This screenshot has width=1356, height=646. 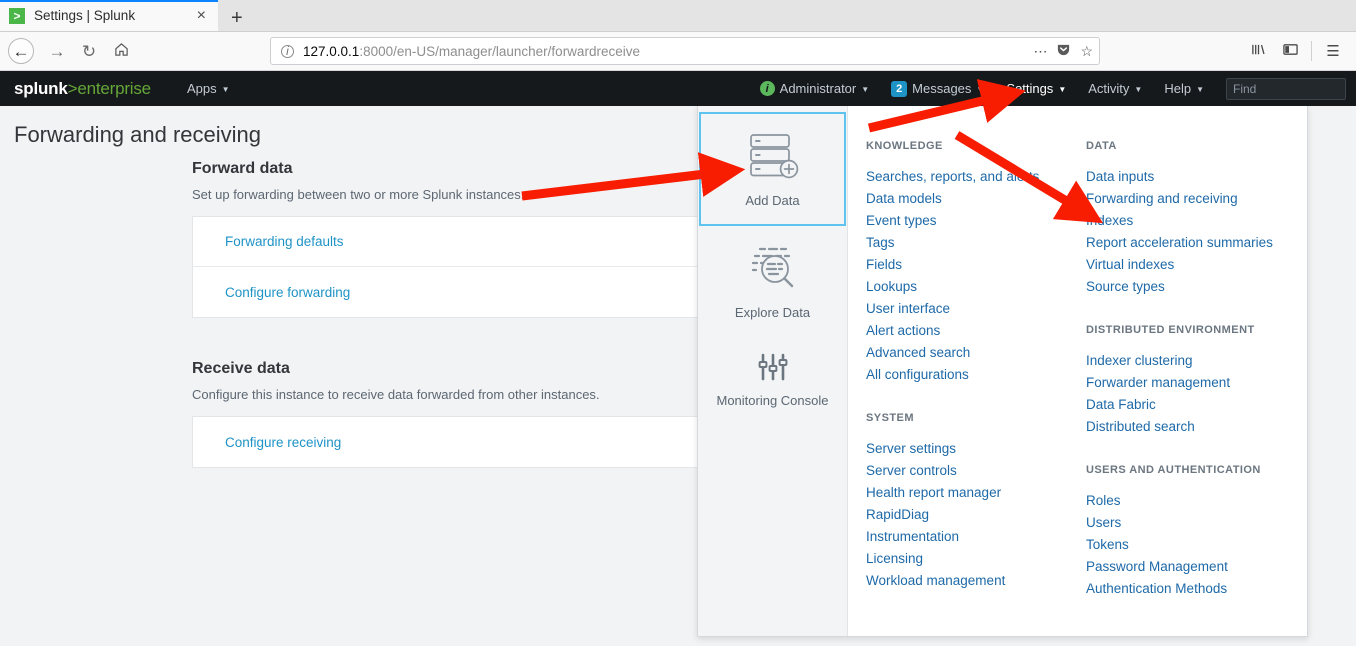 What do you see at coordinates (976, 353) in the screenshot?
I see `menu-item-advanced-search: Advanced search` at bounding box center [976, 353].